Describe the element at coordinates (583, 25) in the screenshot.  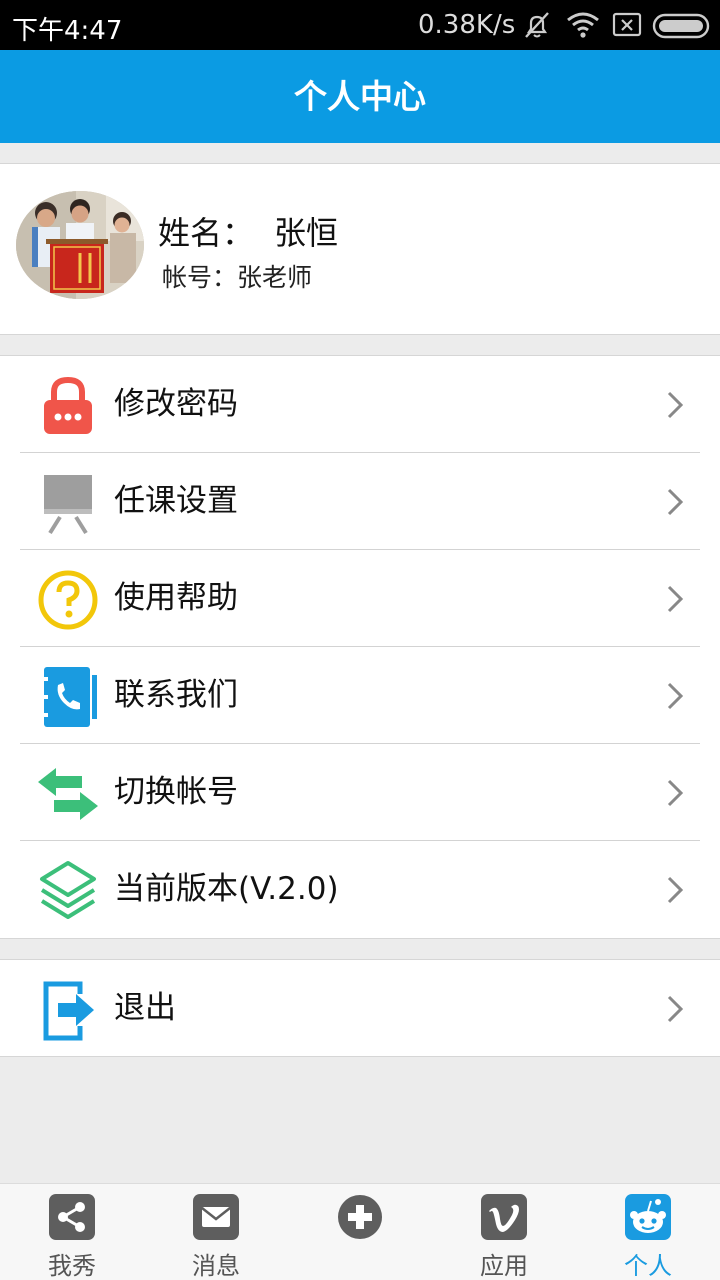
I see `wifi-icon` at that location.